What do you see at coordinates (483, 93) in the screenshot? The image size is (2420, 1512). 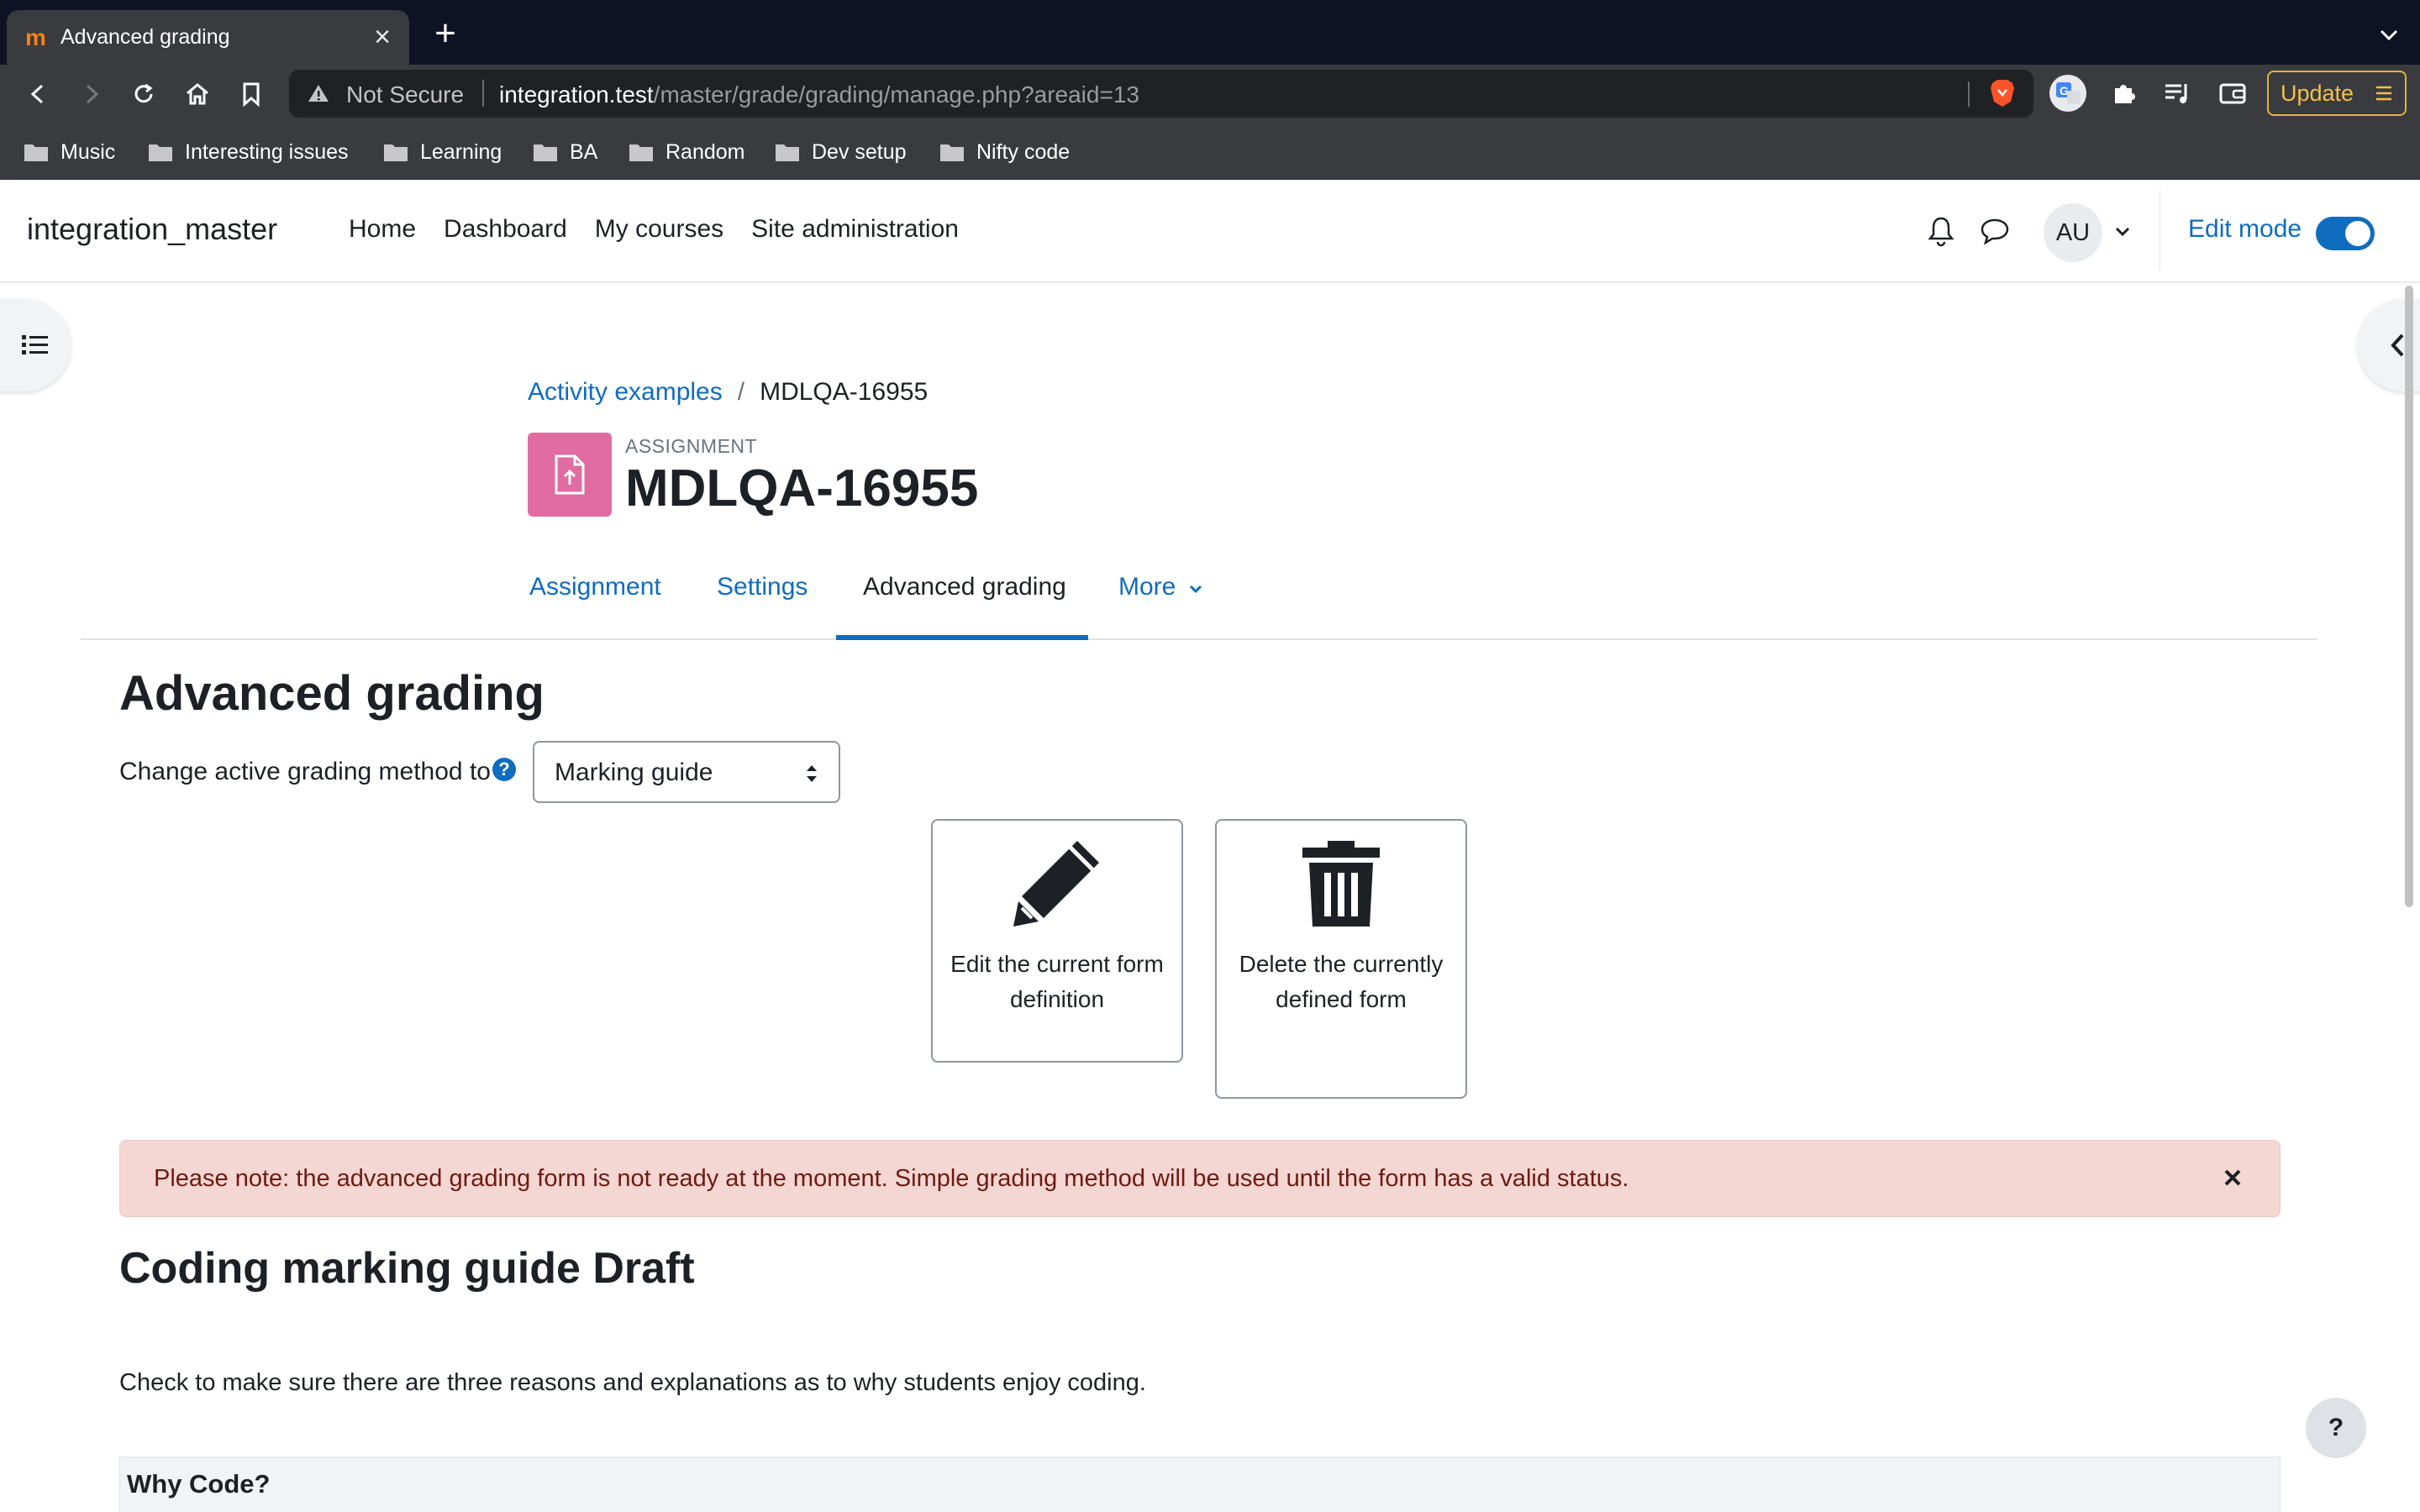 I see `url-separator` at bounding box center [483, 93].